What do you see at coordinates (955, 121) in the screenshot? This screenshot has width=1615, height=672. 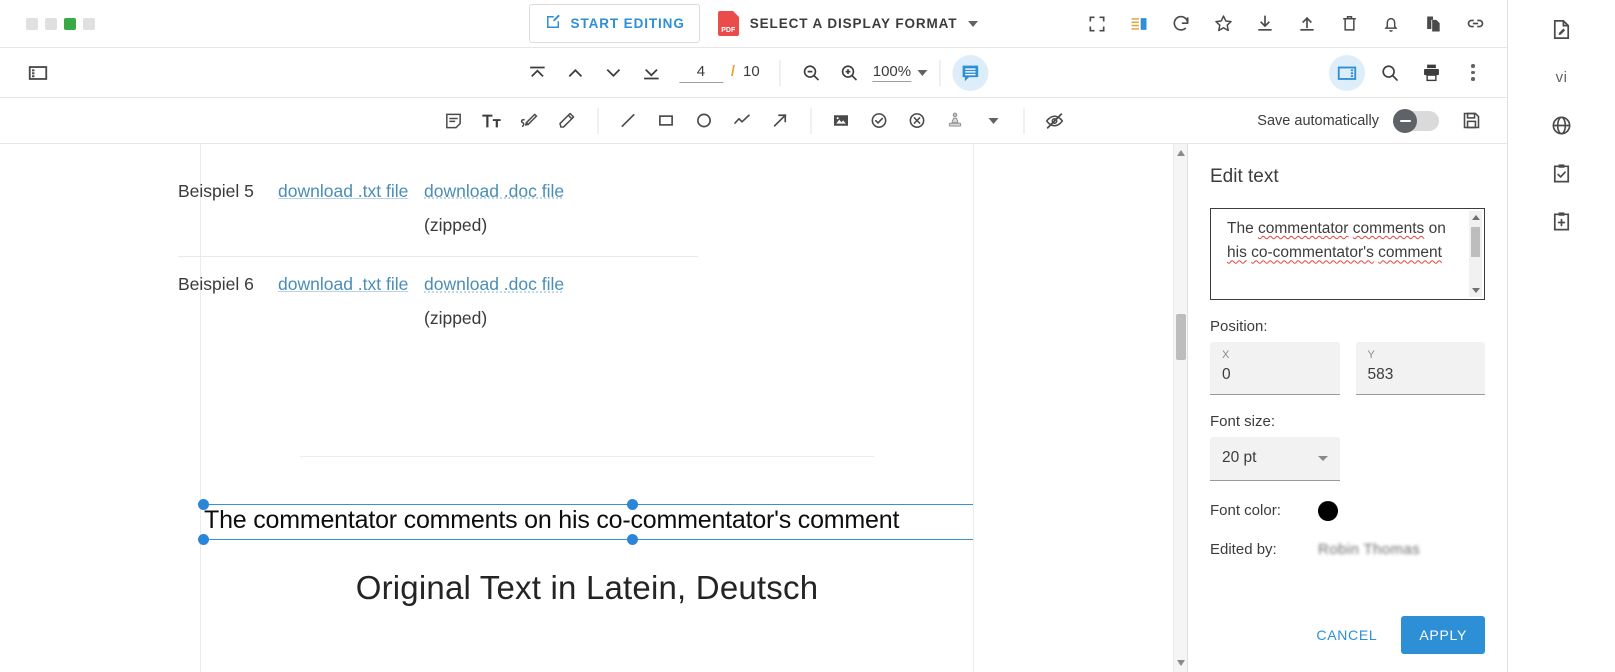 I see `stamp-icon` at bounding box center [955, 121].